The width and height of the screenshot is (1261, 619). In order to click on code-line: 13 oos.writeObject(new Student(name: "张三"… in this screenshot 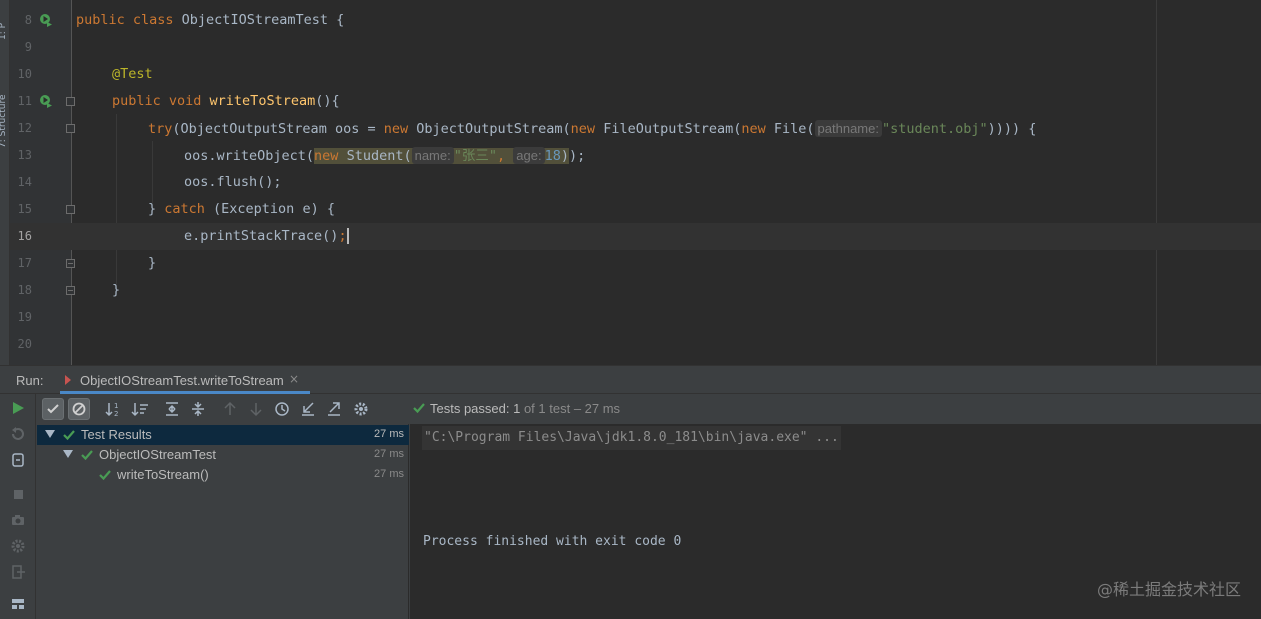, I will do `click(635, 155)`.